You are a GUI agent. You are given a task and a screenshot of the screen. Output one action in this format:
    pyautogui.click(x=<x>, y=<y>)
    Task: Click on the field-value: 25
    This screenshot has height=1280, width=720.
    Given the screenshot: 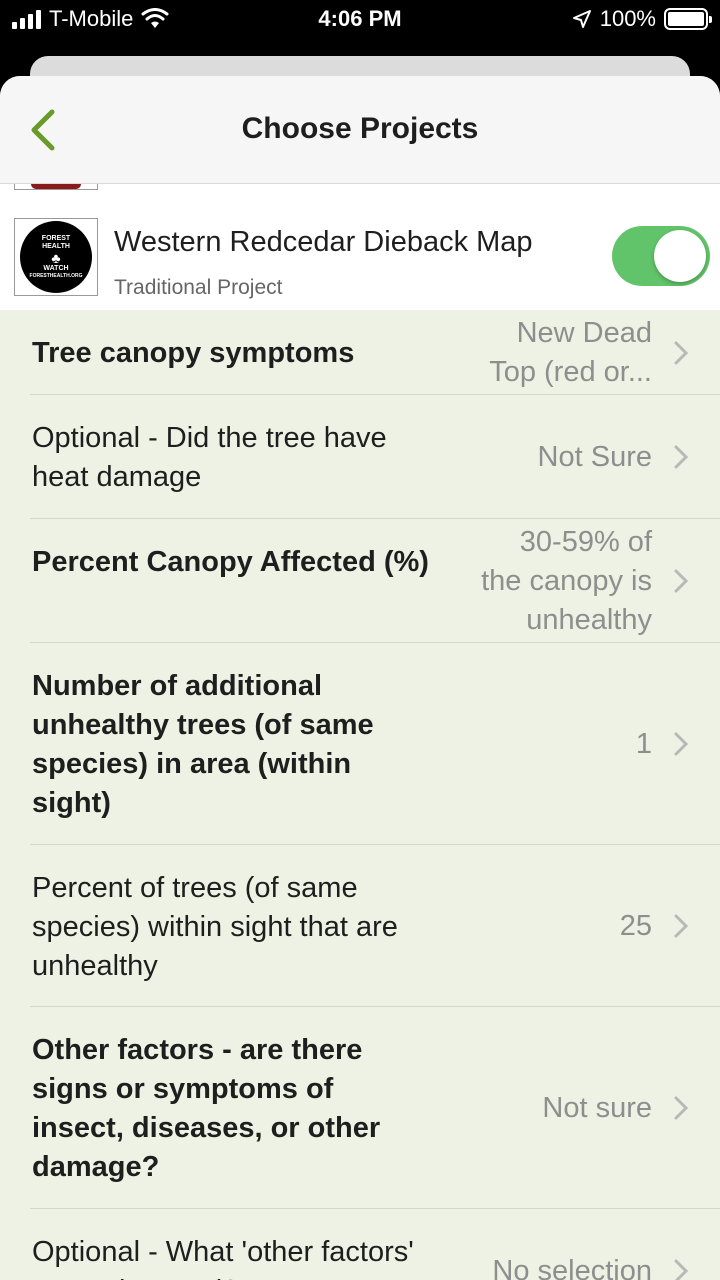 What is the action you would take?
    pyautogui.click(x=635, y=926)
    